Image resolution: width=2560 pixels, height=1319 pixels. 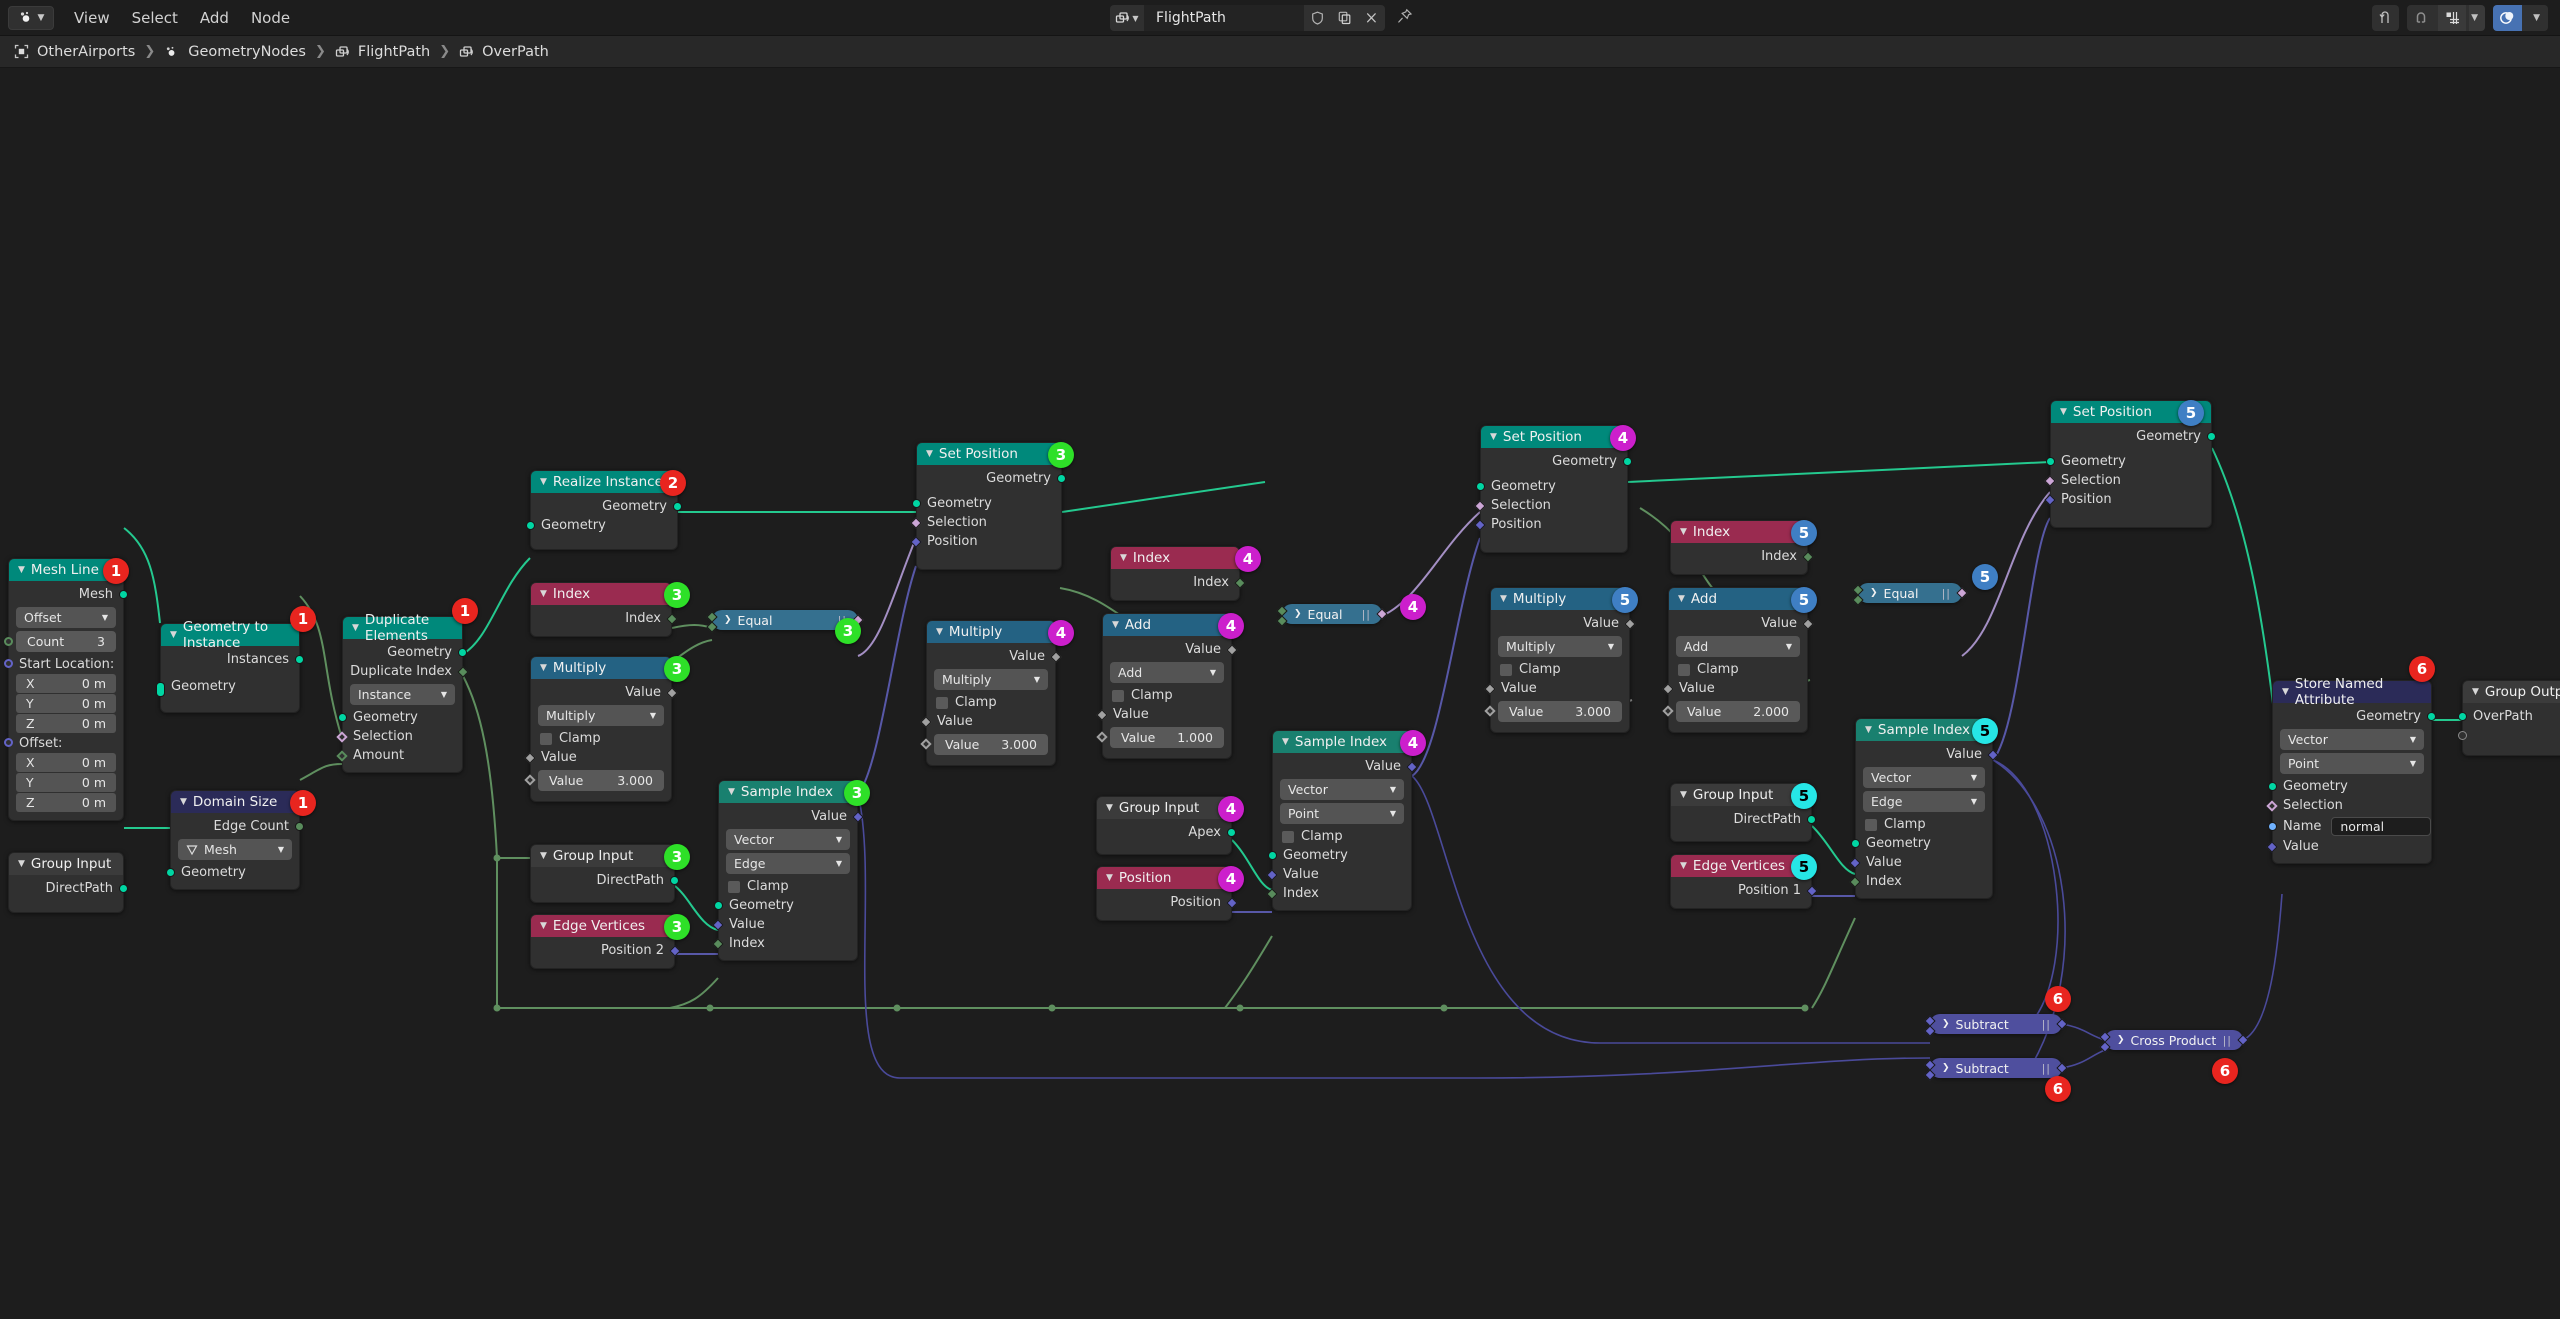 What do you see at coordinates (504, 52) in the screenshot?
I see `breadcrumb-item-nodegroup: OverPath` at bounding box center [504, 52].